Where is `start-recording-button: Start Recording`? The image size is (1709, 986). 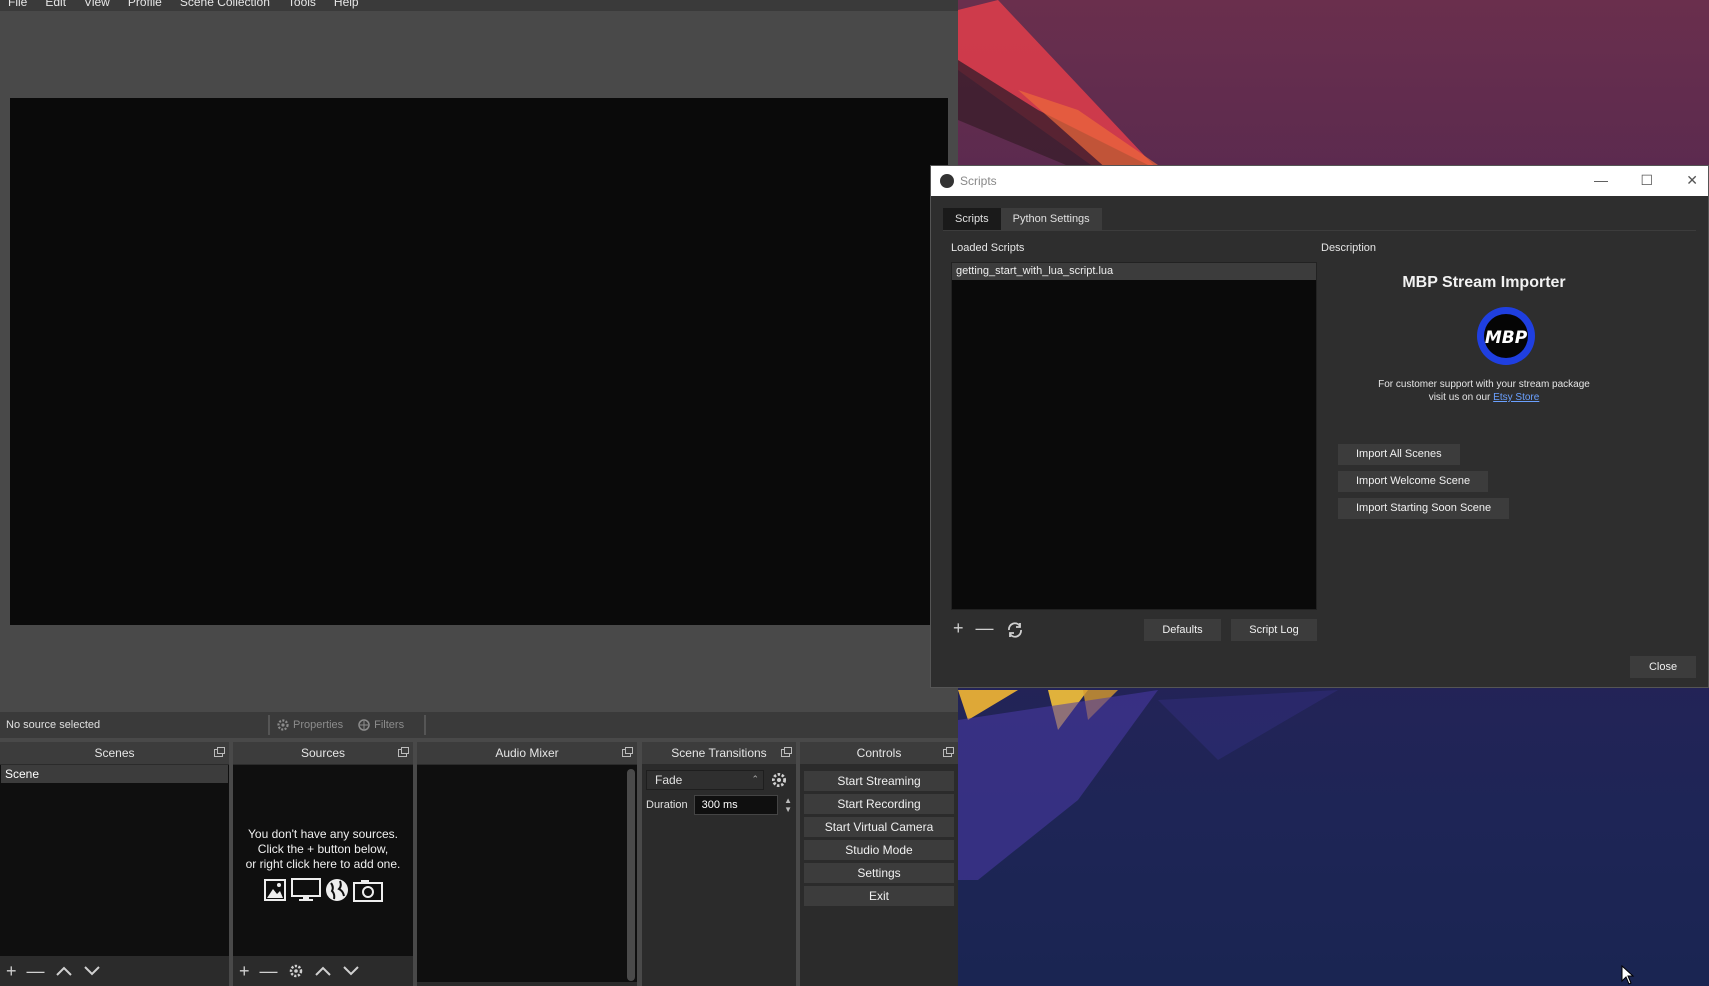 start-recording-button: Start Recording is located at coordinates (879, 804).